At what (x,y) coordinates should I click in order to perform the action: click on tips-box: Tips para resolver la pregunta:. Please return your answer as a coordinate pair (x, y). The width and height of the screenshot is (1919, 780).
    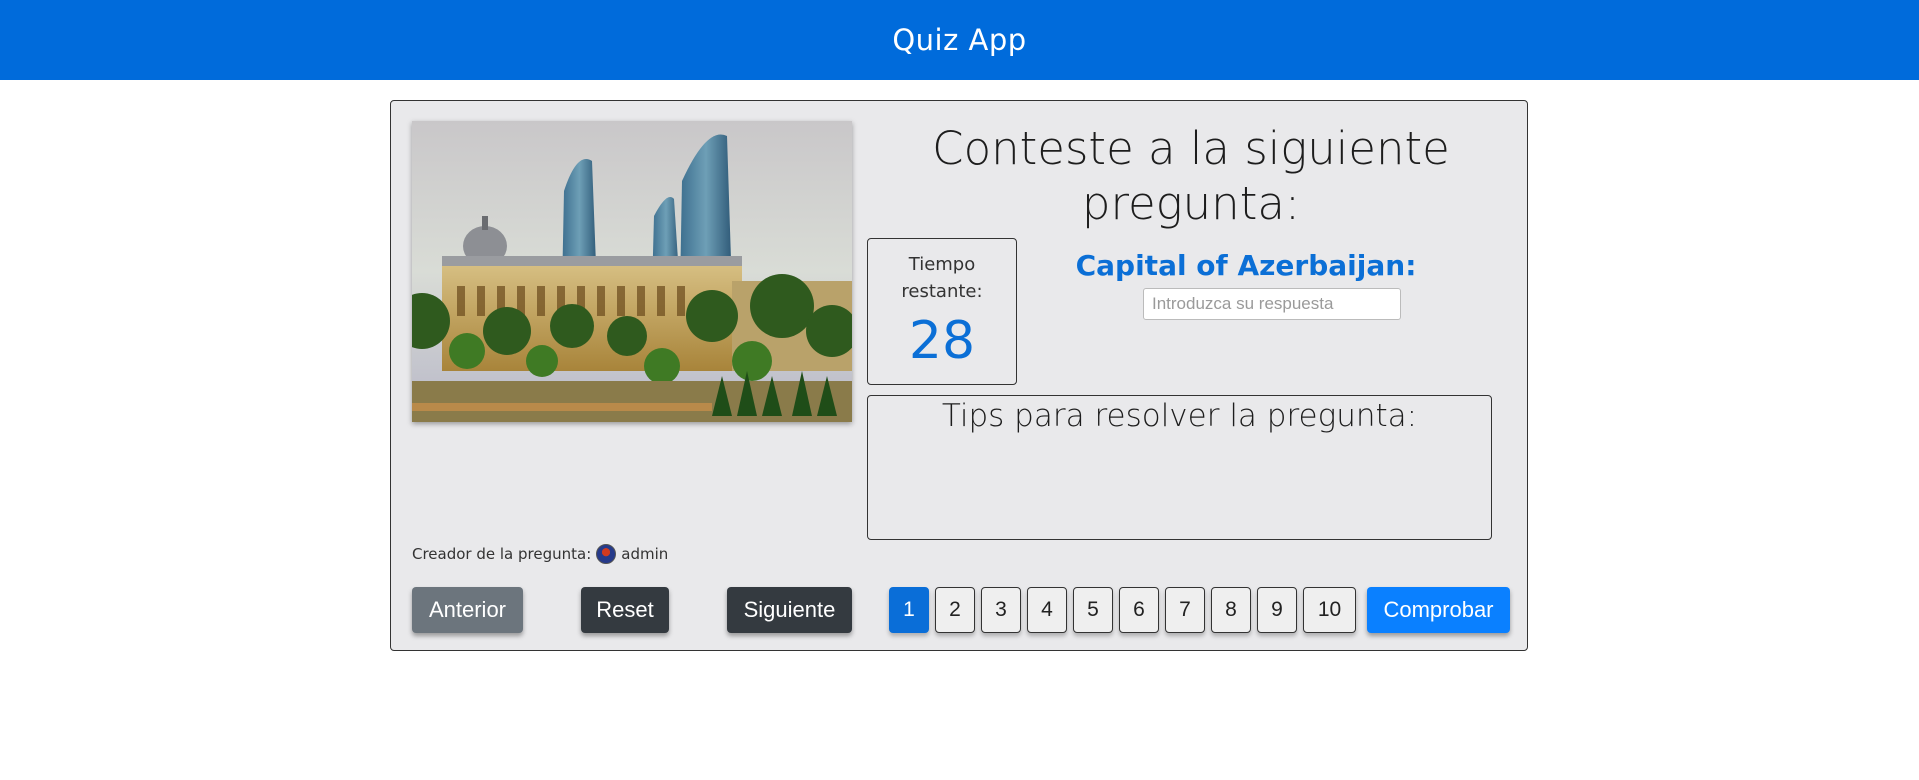
    Looking at the image, I should click on (1179, 467).